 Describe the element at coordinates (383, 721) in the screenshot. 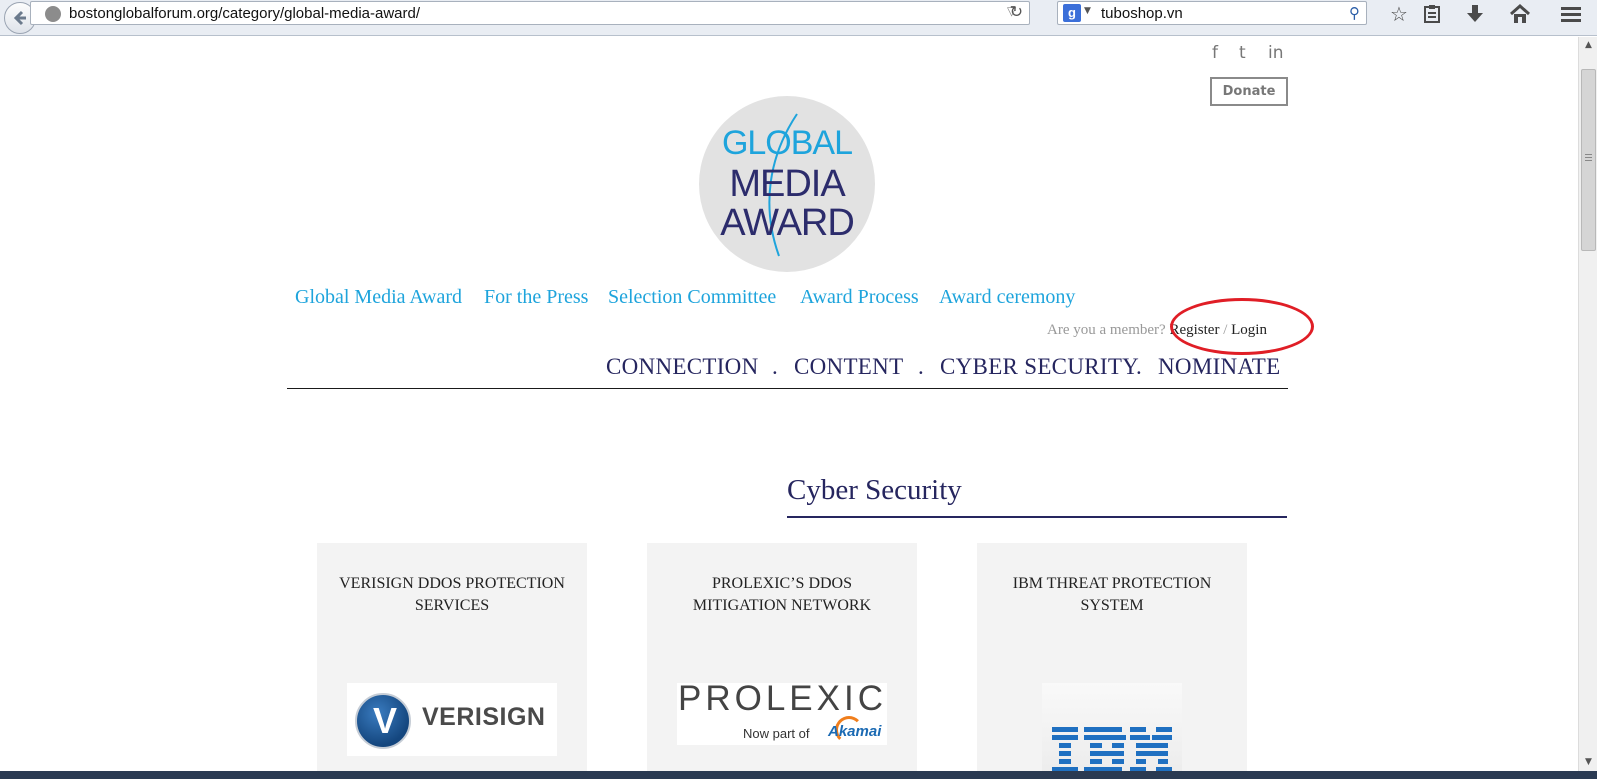

I see `verisign-mark-icon: V` at that location.